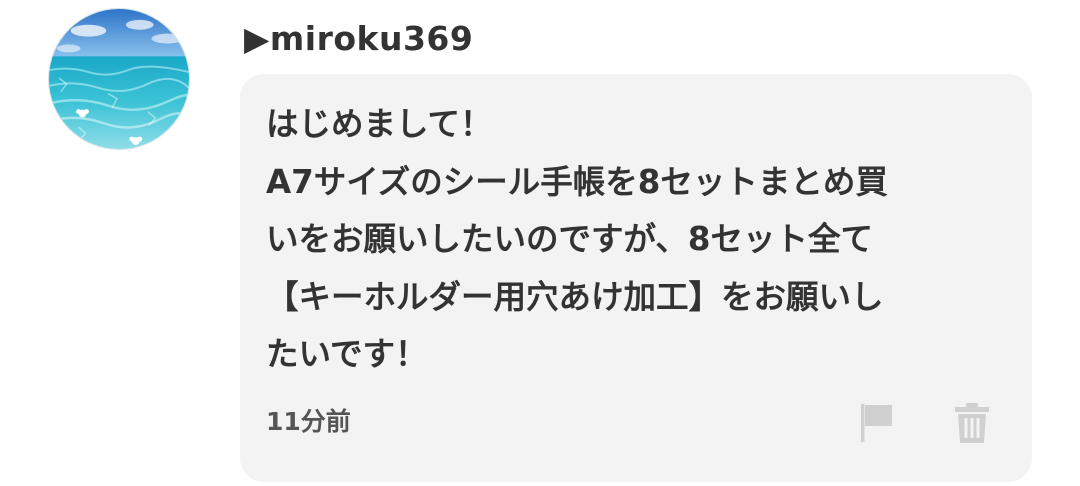  Describe the element at coordinates (379, 124) in the screenshot. I see `comment-message-line: はじめまして！` at that location.